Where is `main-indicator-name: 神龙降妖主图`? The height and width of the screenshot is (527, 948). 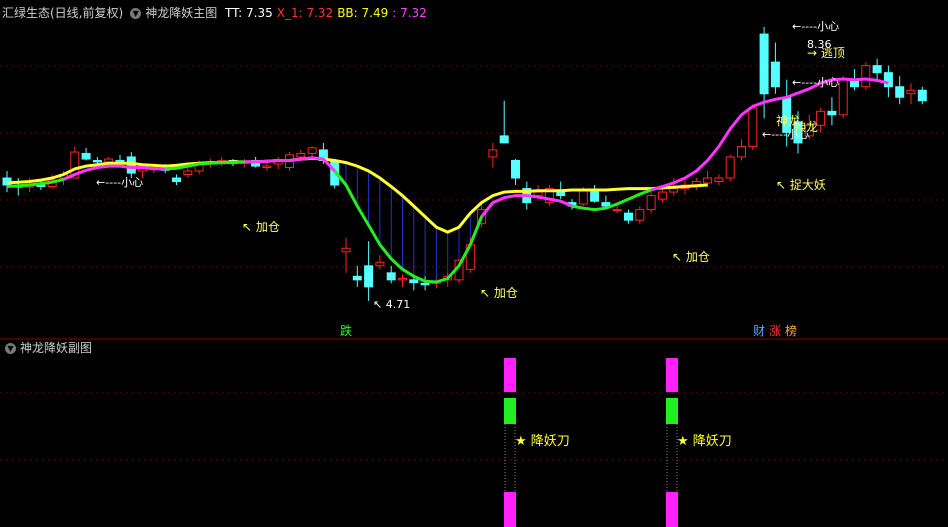
main-indicator-name: 神龙降妖主图 is located at coordinates (181, 13).